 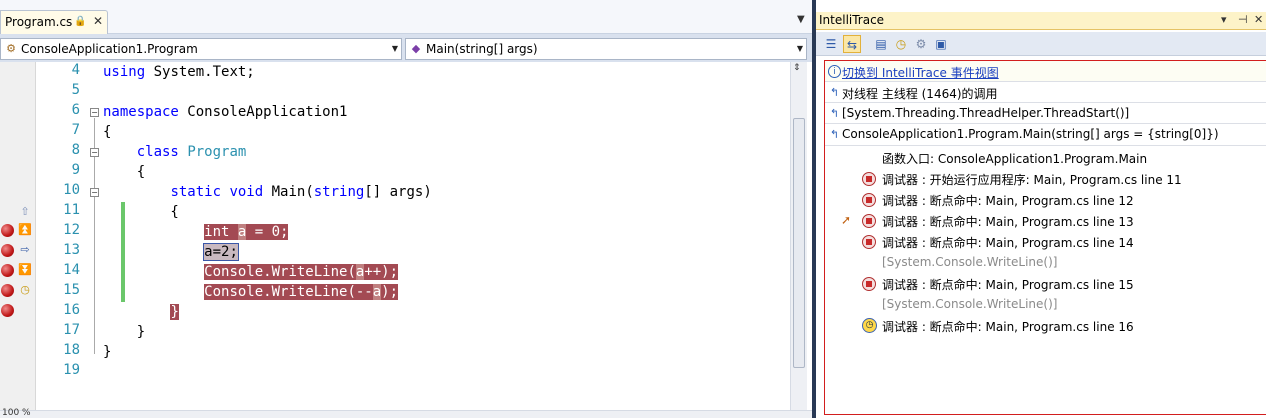 What do you see at coordinates (881, 44) in the screenshot?
I see `filter-icon: ▤` at bounding box center [881, 44].